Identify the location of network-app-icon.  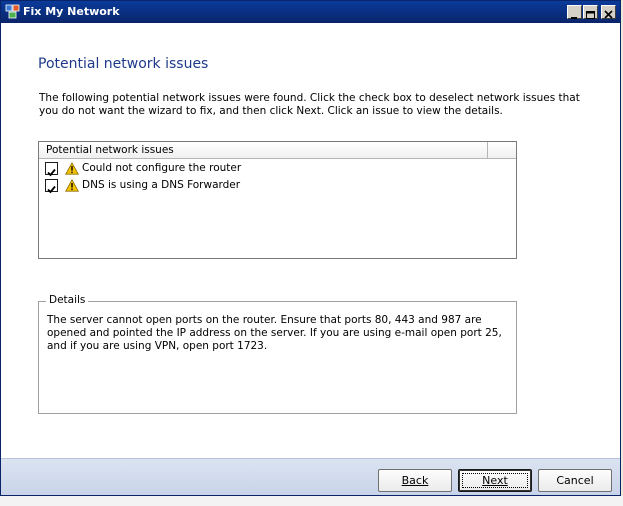
(12, 11).